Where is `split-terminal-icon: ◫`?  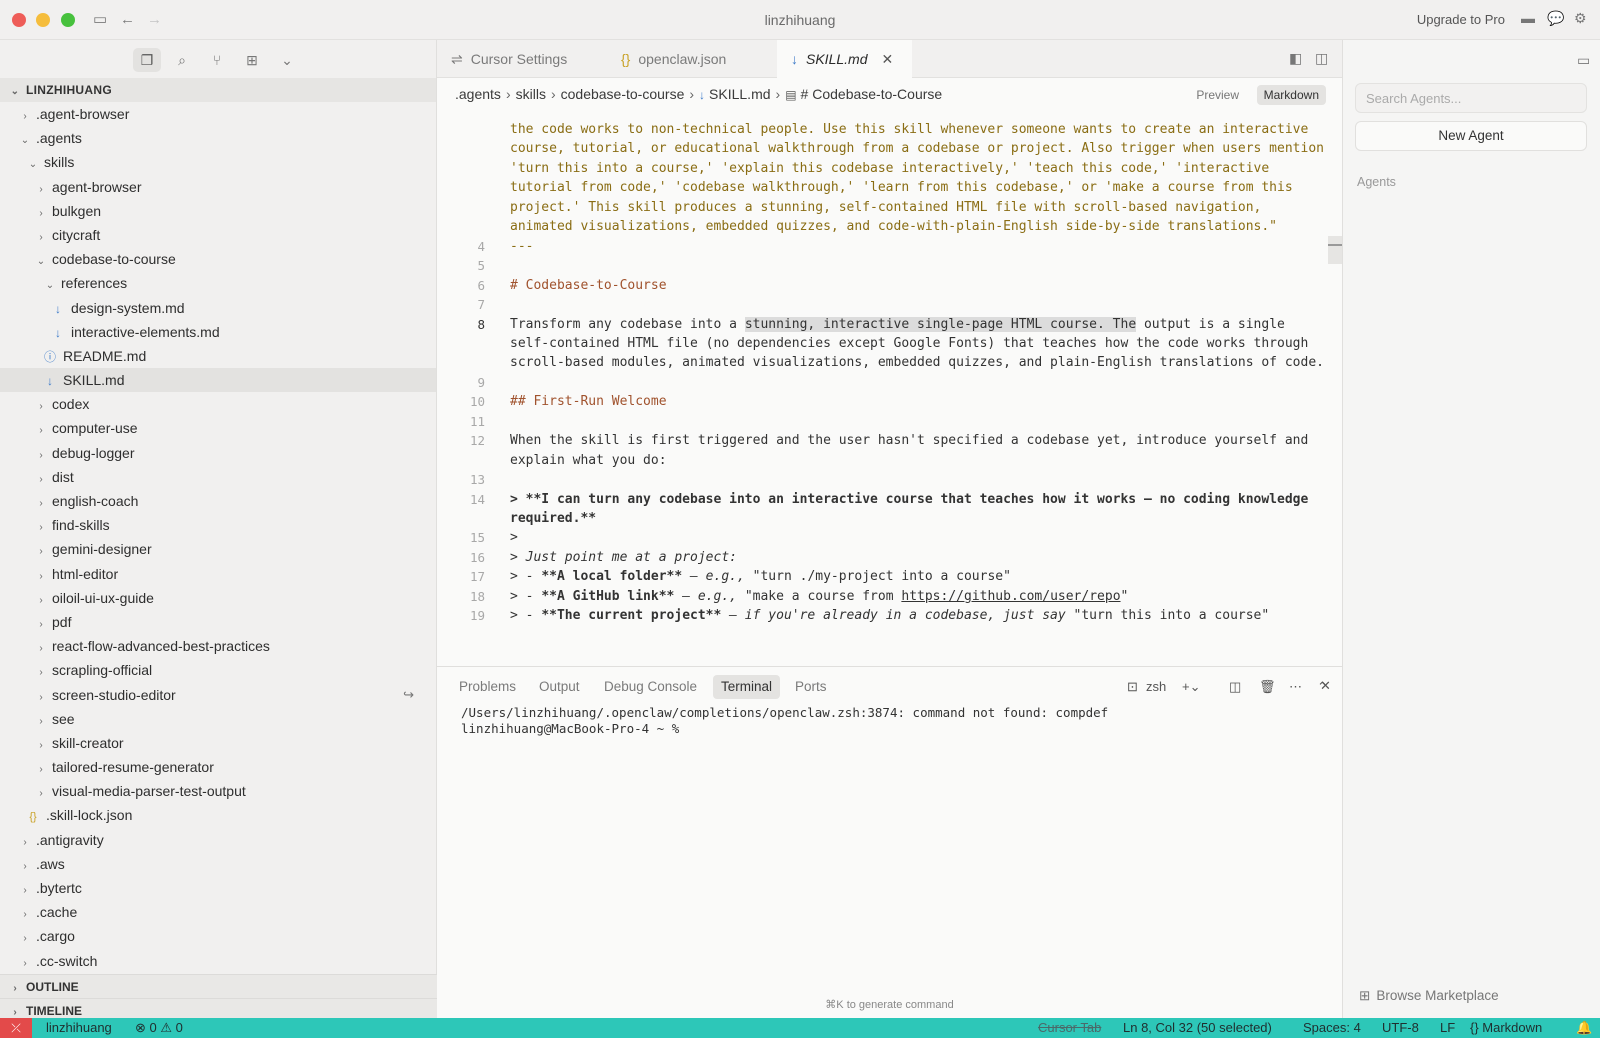
split-terminal-icon: ◫ is located at coordinates (1235, 687).